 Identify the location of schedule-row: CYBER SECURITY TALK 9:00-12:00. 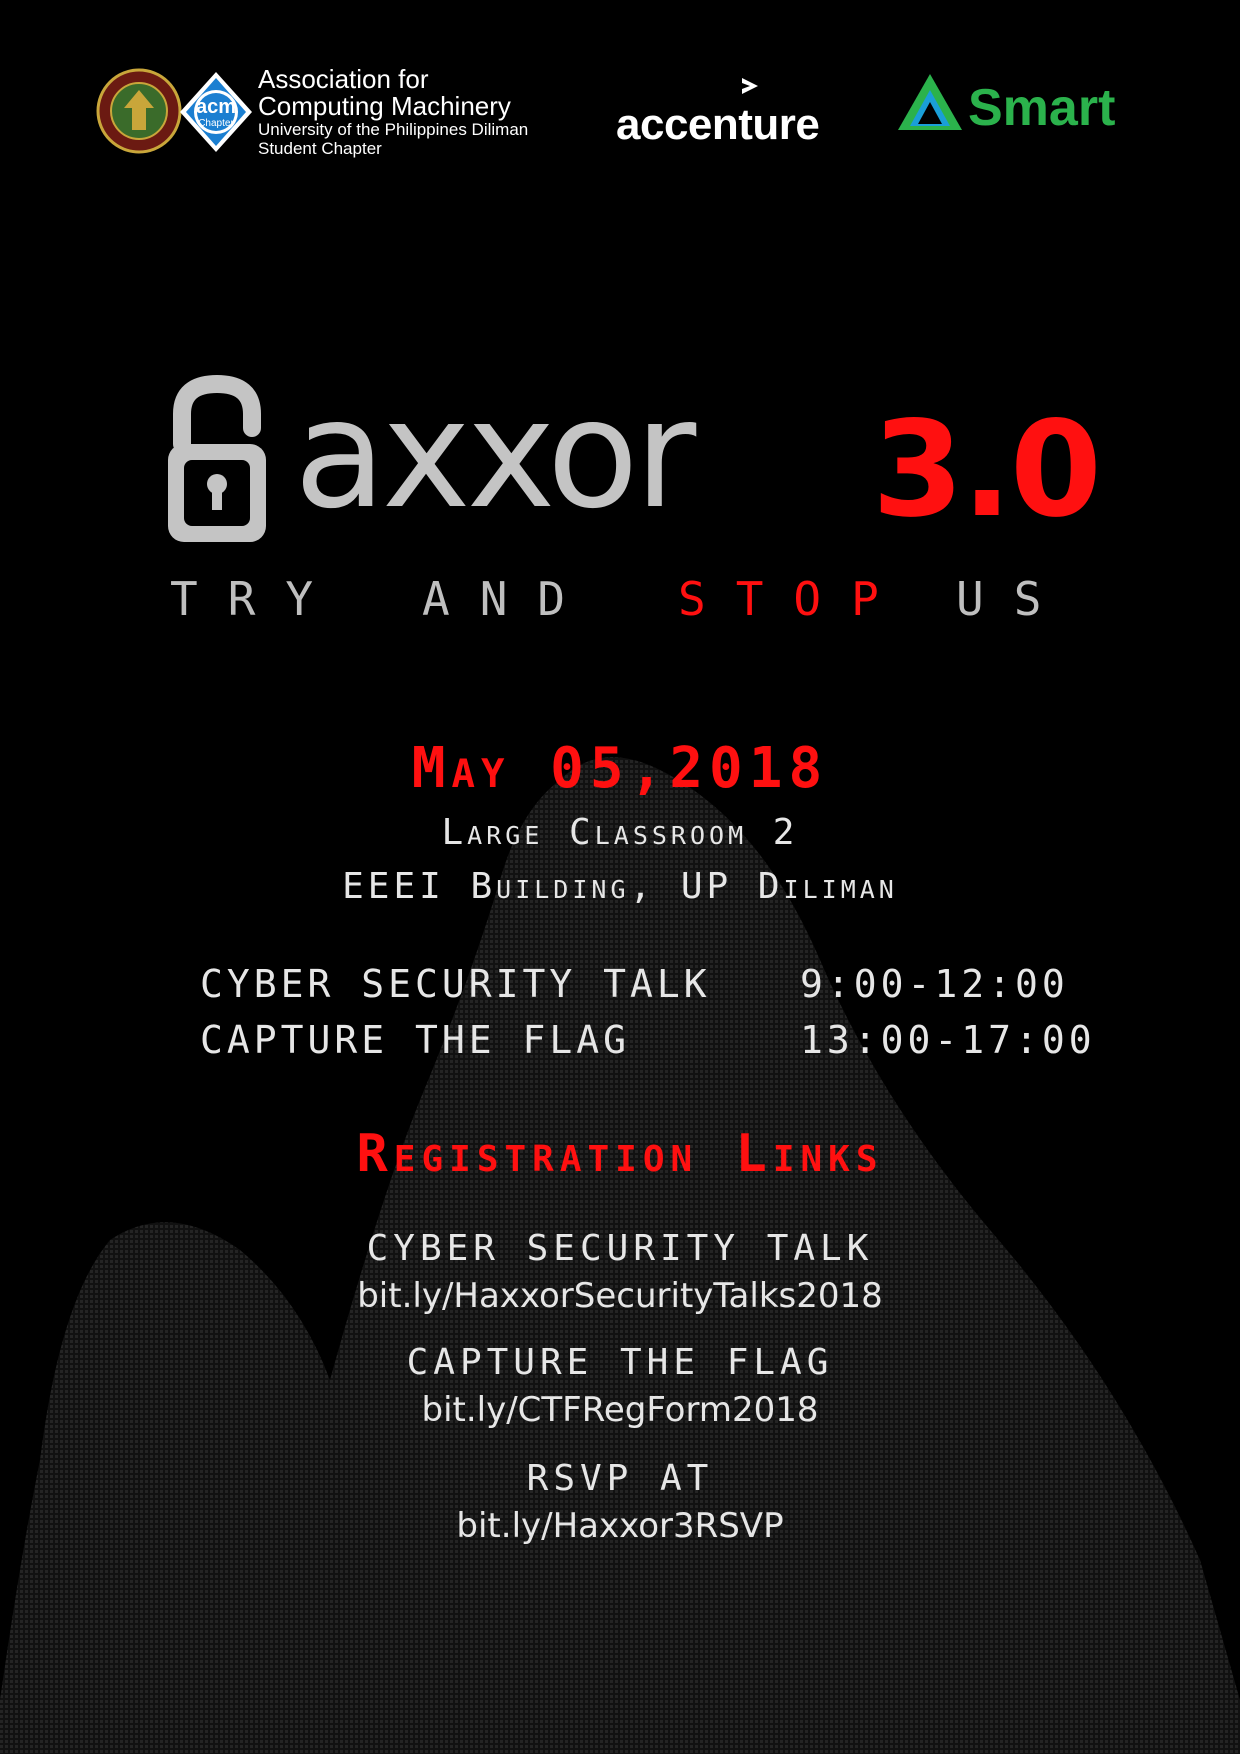
(650, 990).